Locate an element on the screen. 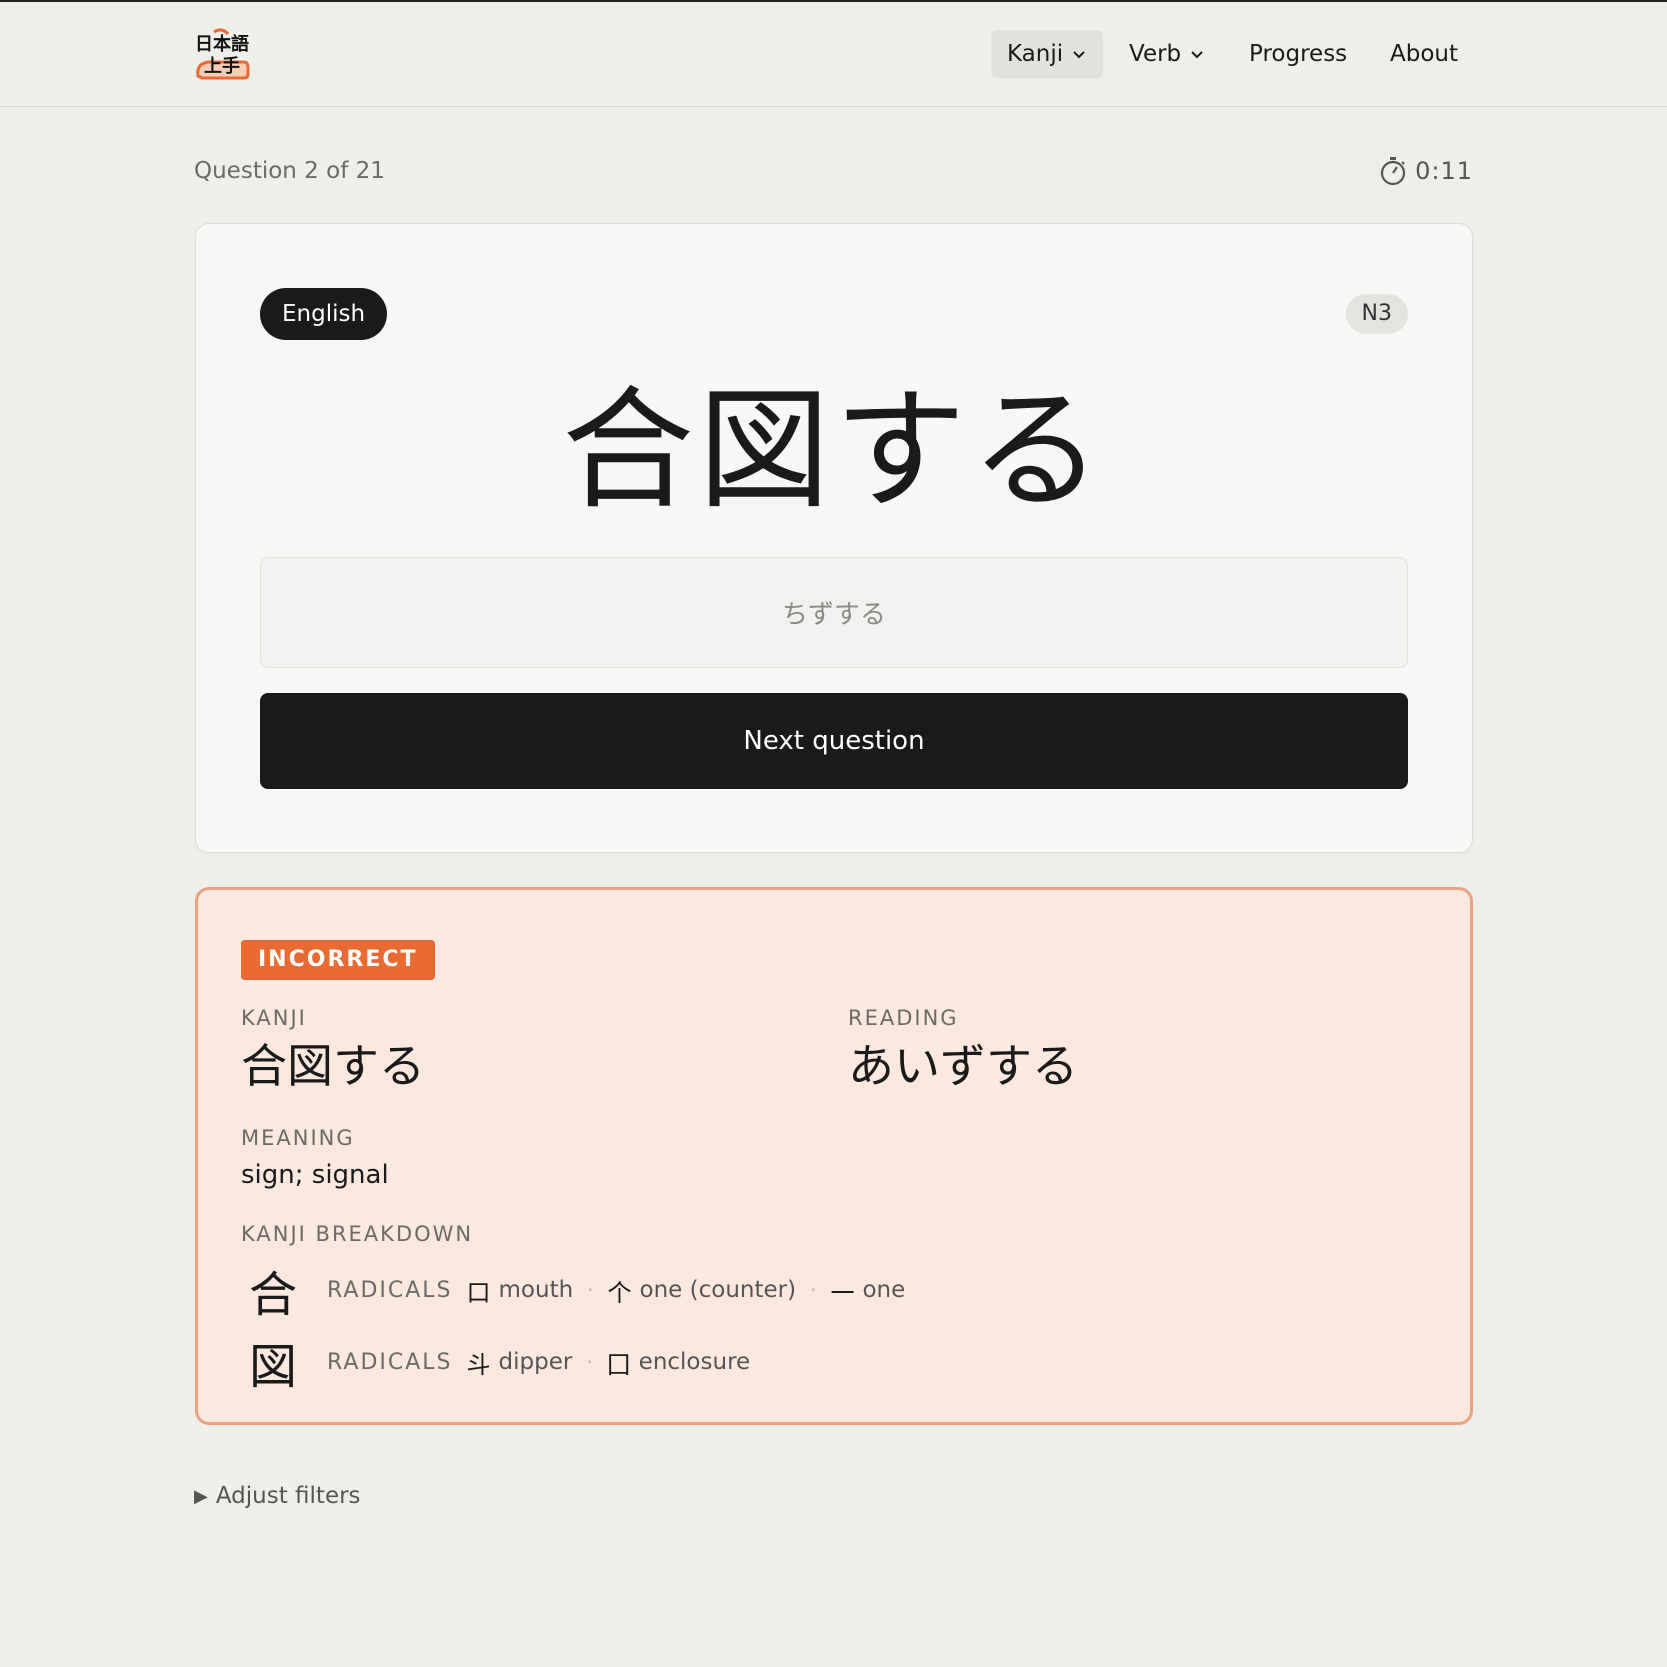 The image size is (1667, 1667). nav-about: About is located at coordinates (1424, 54).